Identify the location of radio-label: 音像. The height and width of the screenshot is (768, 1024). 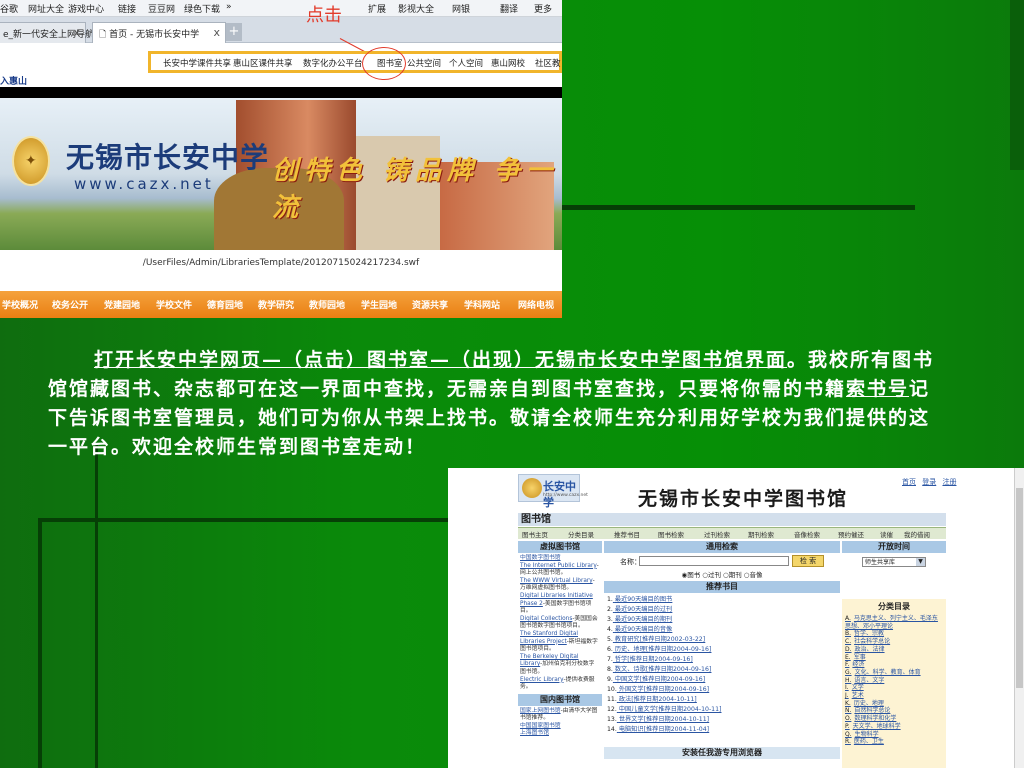
(756, 575).